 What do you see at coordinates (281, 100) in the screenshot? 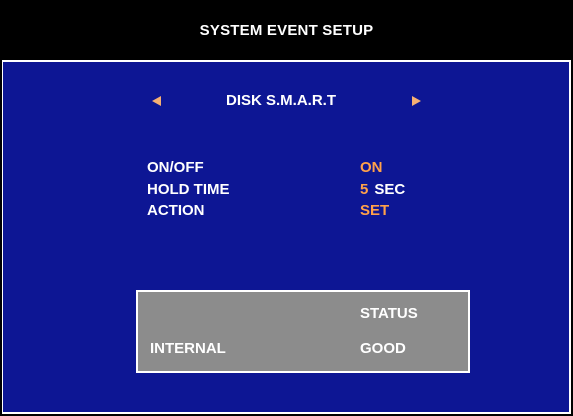
I see `event-name: DISK S.M.A.R.T` at bounding box center [281, 100].